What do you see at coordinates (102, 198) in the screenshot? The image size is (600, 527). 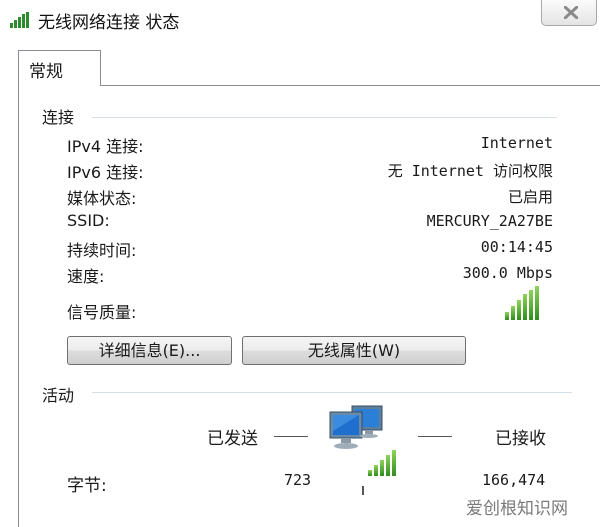 I see `media-state-label: 媒体状态:` at bounding box center [102, 198].